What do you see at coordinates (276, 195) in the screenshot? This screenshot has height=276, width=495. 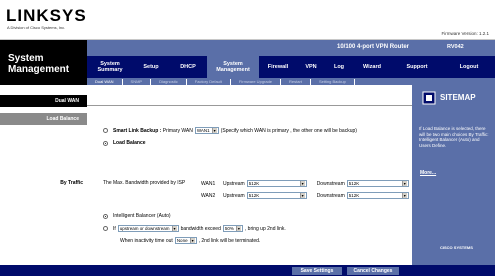 I see `wan2-upstream-select: 512K ▾` at bounding box center [276, 195].